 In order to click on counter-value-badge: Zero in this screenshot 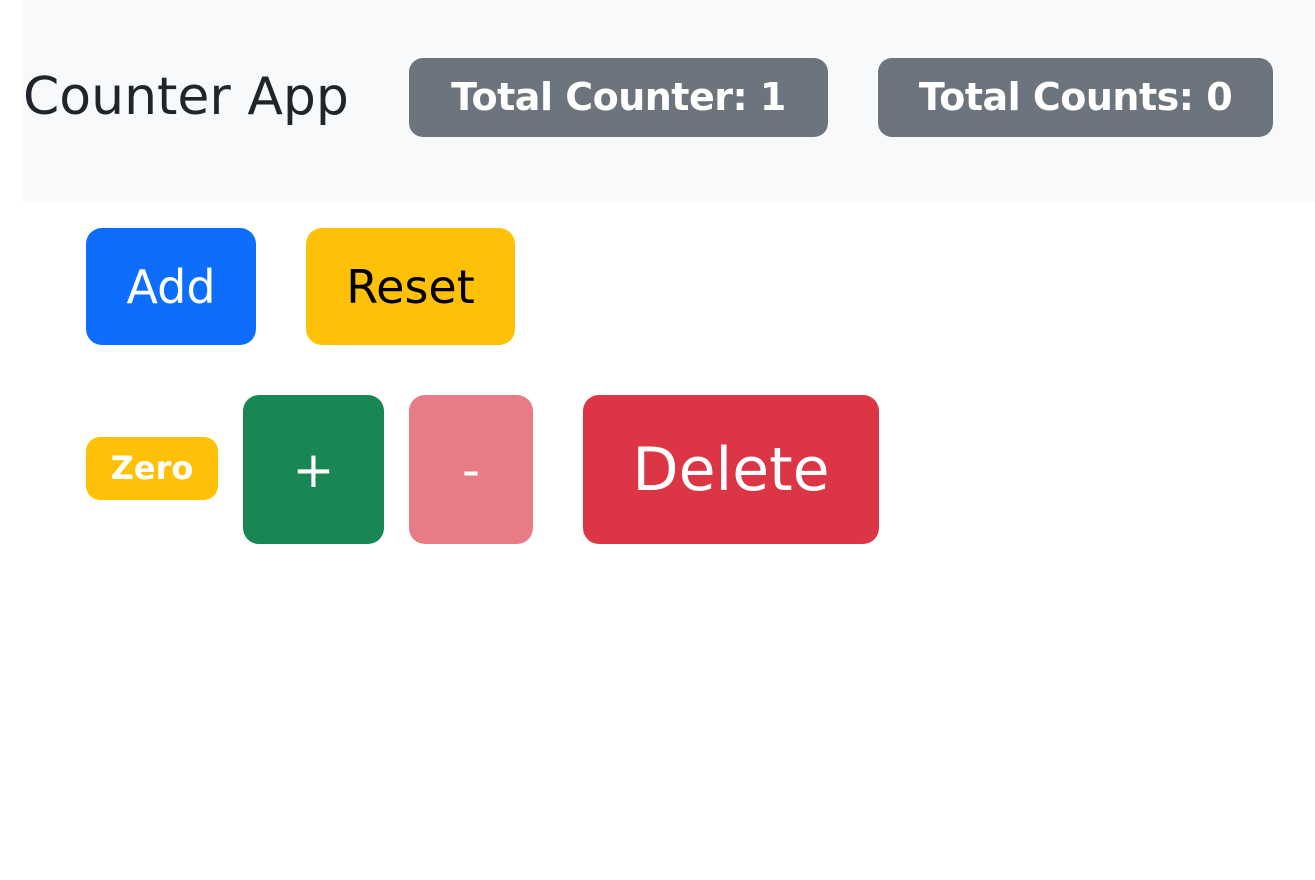, I will do `click(152, 468)`.